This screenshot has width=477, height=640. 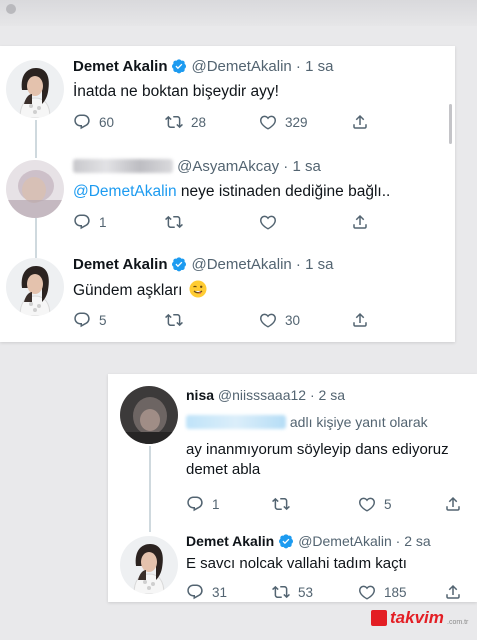 I want to click on retweet-count: 53, so click(x=306, y=592).